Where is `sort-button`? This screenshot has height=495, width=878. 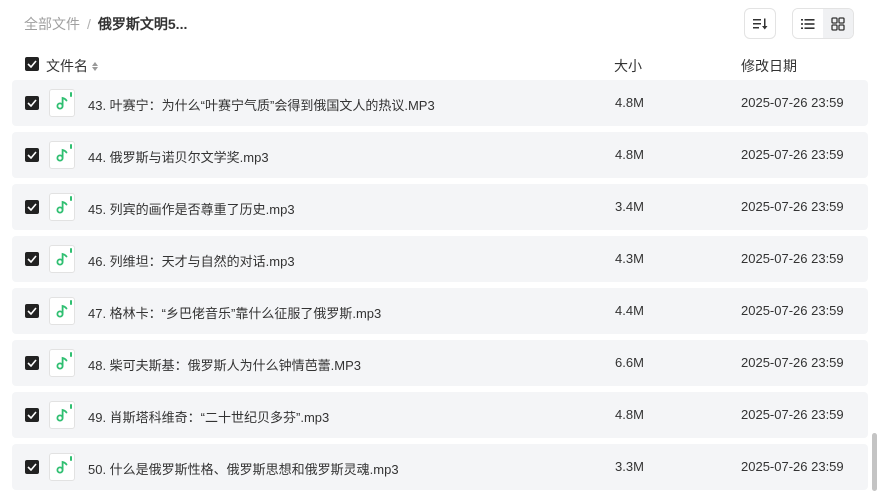 sort-button is located at coordinates (760, 23).